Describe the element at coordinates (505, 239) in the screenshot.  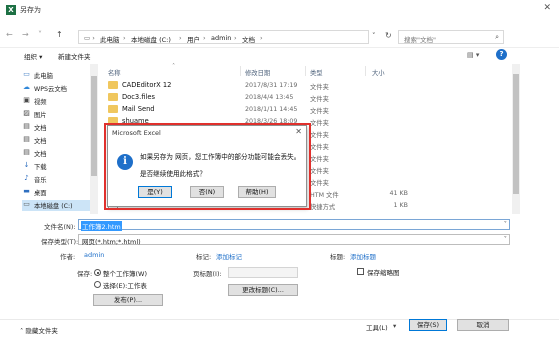
I see `filetype-dropdown-icon: ˅` at that location.